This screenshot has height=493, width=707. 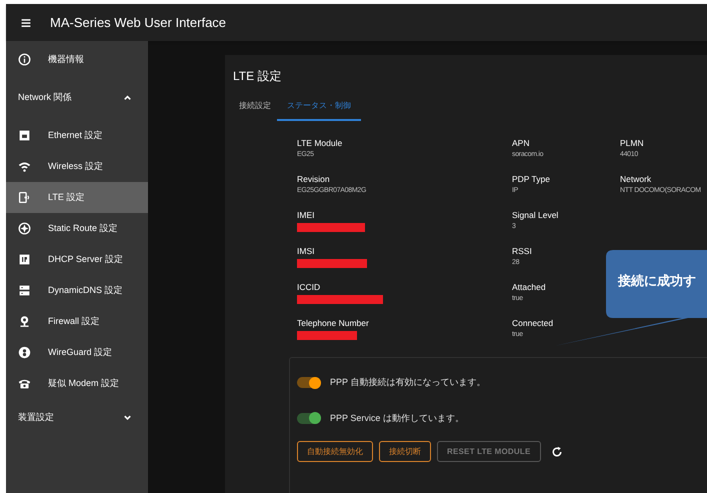 I want to click on sidebar-item: Ethernet 設定, so click(x=77, y=135).